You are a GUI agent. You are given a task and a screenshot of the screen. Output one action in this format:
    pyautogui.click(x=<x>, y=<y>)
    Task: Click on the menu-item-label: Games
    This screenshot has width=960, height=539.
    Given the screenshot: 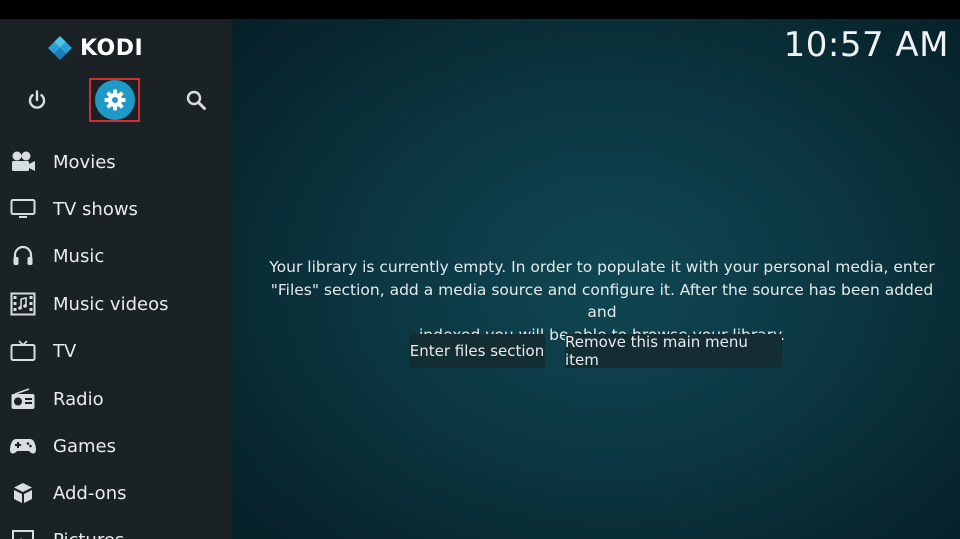 What is the action you would take?
    pyautogui.click(x=84, y=446)
    